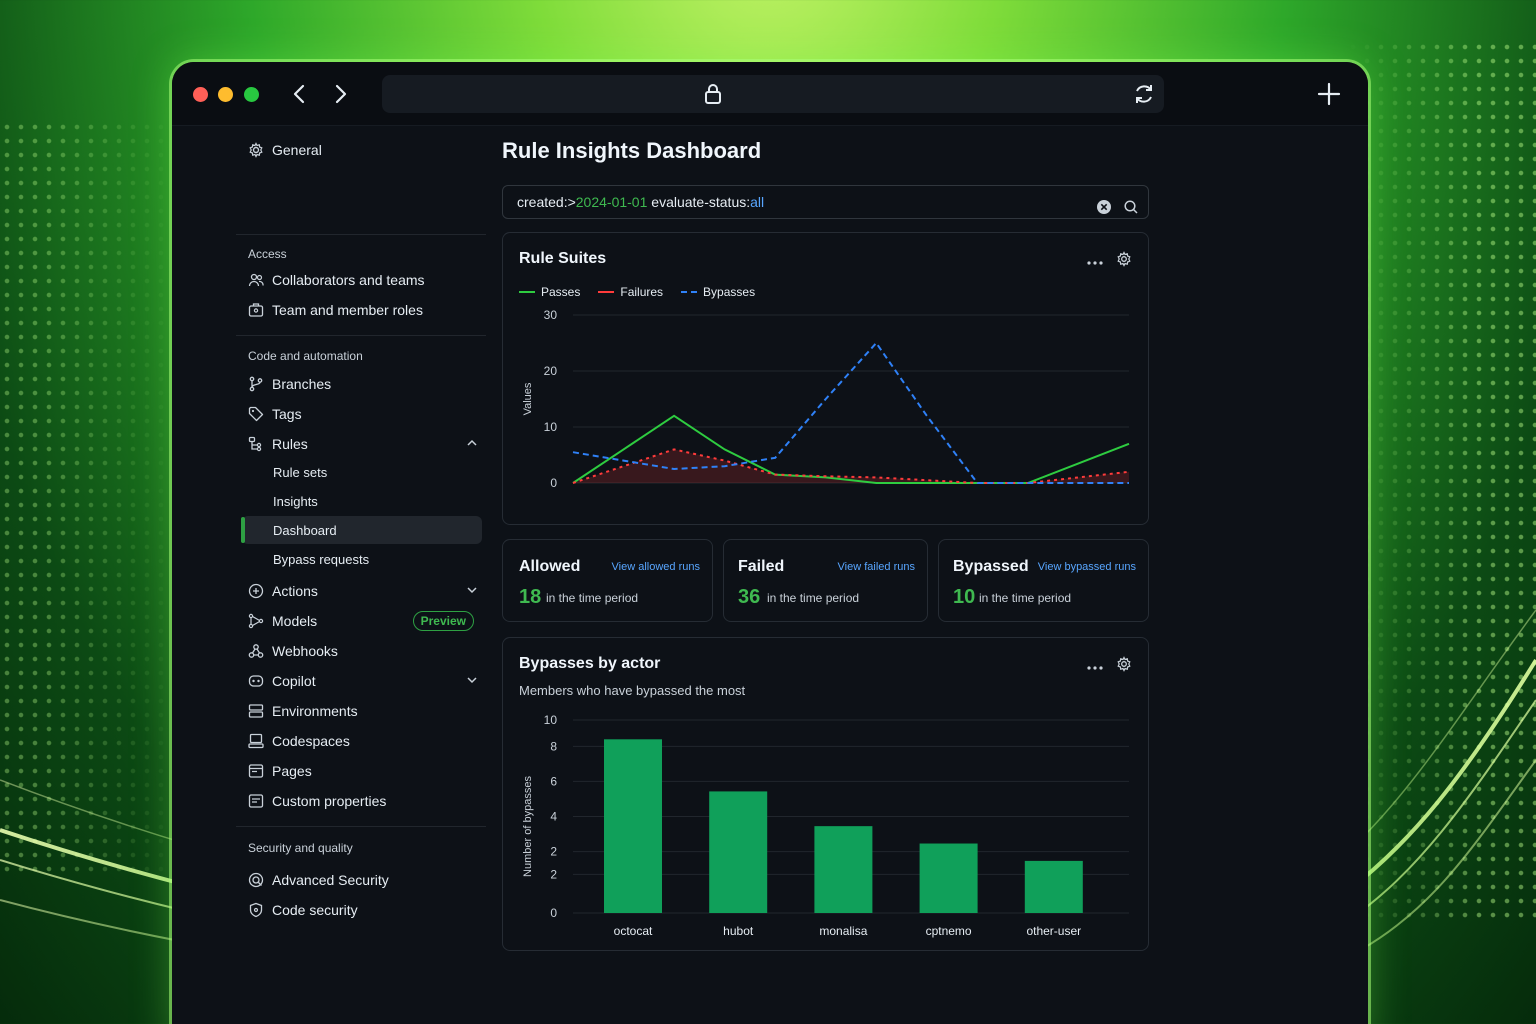 The width and height of the screenshot is (1536, 1024). What do you see at coordinates (256, 310) in the screenshot?
I see `id-badge-icon` at bounding box center [256, 310].